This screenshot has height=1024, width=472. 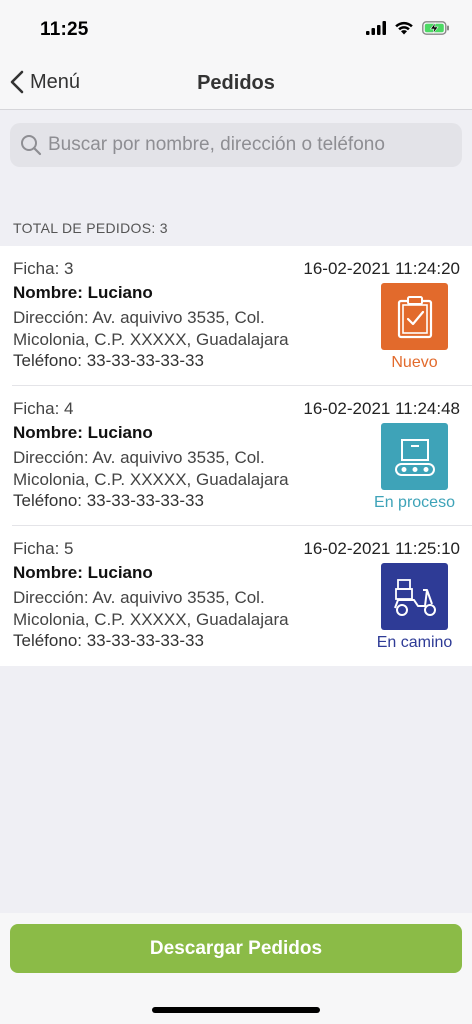 What do you see at coordinates (414, 456) in the screenshot?
I see `conveyor-box-icon` at bounding box center [414, 456].